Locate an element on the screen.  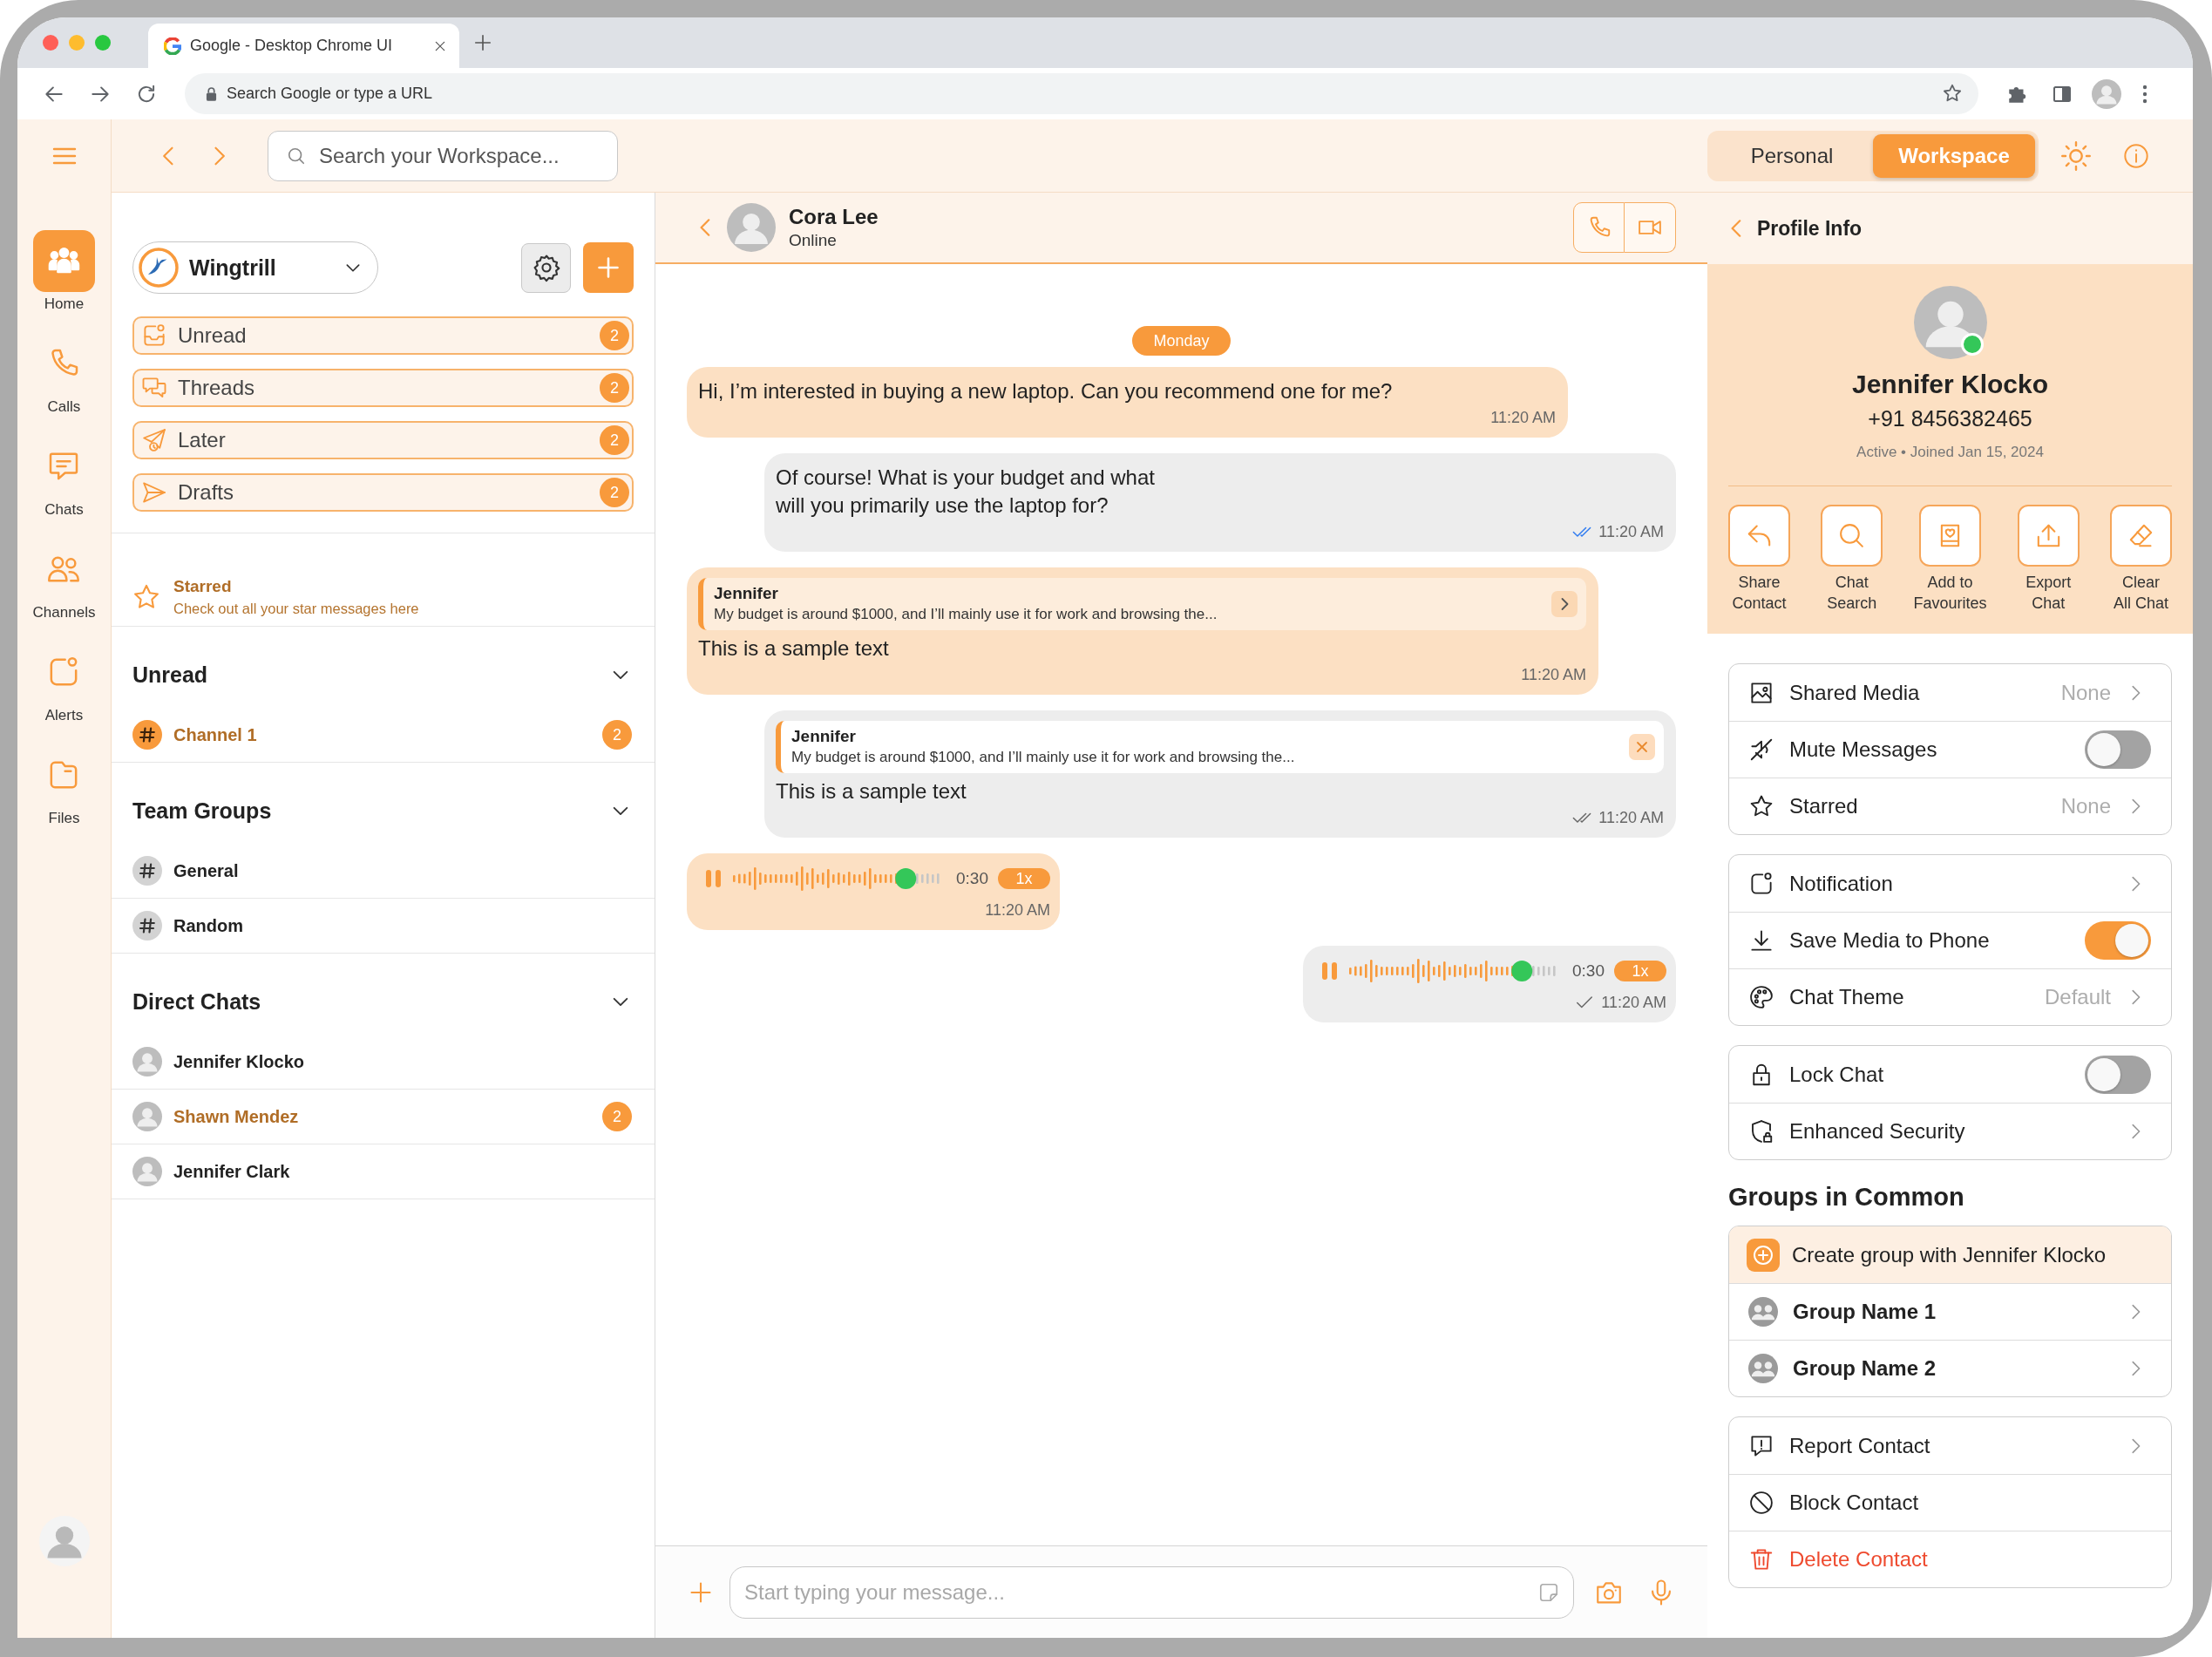
window-minimize-icon is located at coordinates (77, 43).